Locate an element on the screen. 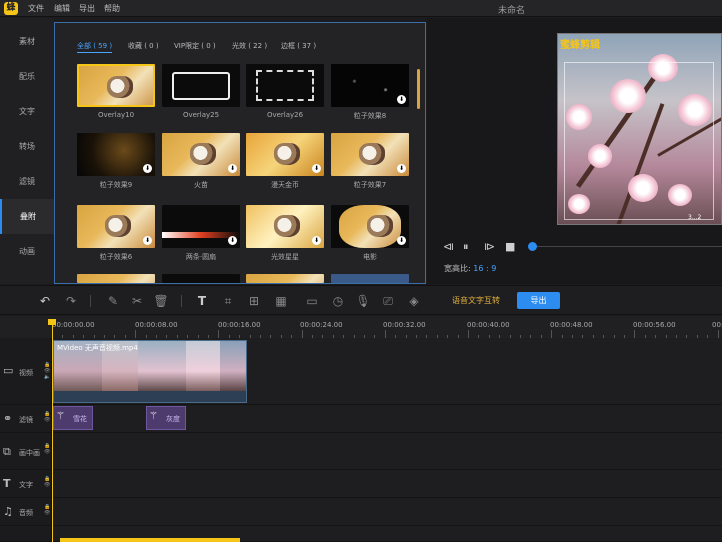 The height and width of the screenshot is (542, 722). stop-icon: ■ is located at coordinates (510, 246).